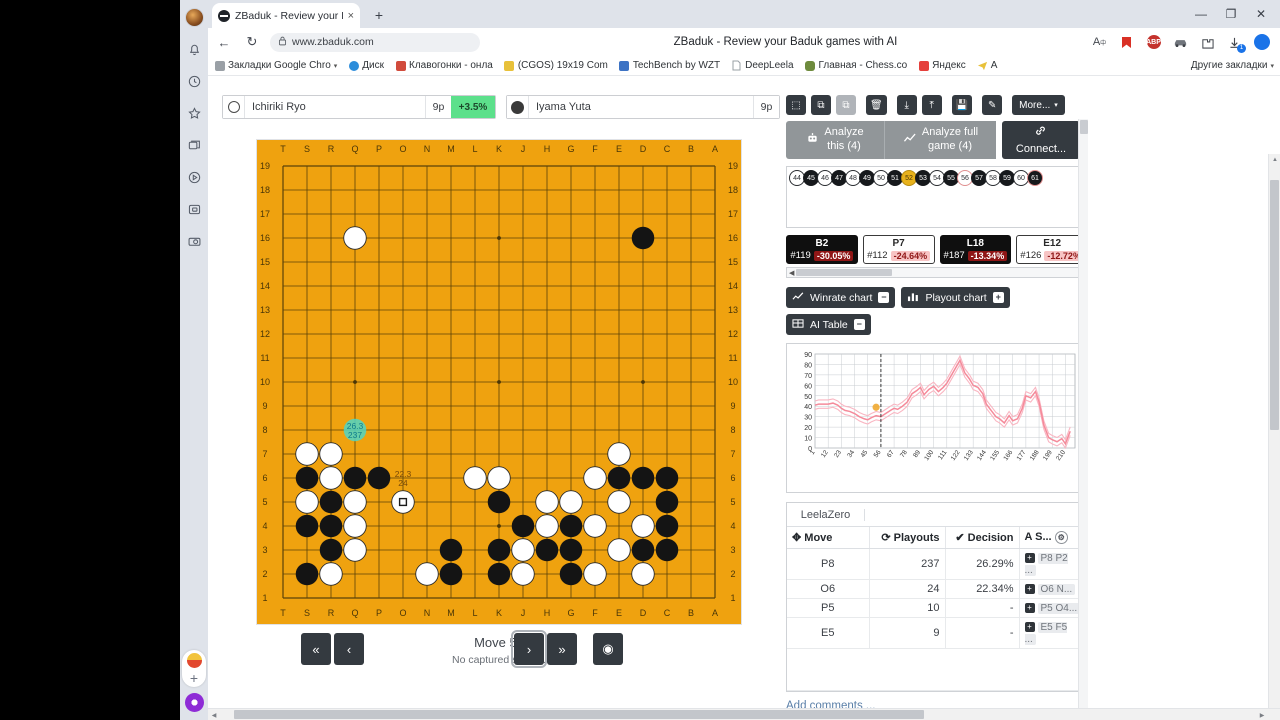 Image resolution: width=1280 pixels, height=720 pixels. I want to click on first-move-button: «, so click(316, 649).